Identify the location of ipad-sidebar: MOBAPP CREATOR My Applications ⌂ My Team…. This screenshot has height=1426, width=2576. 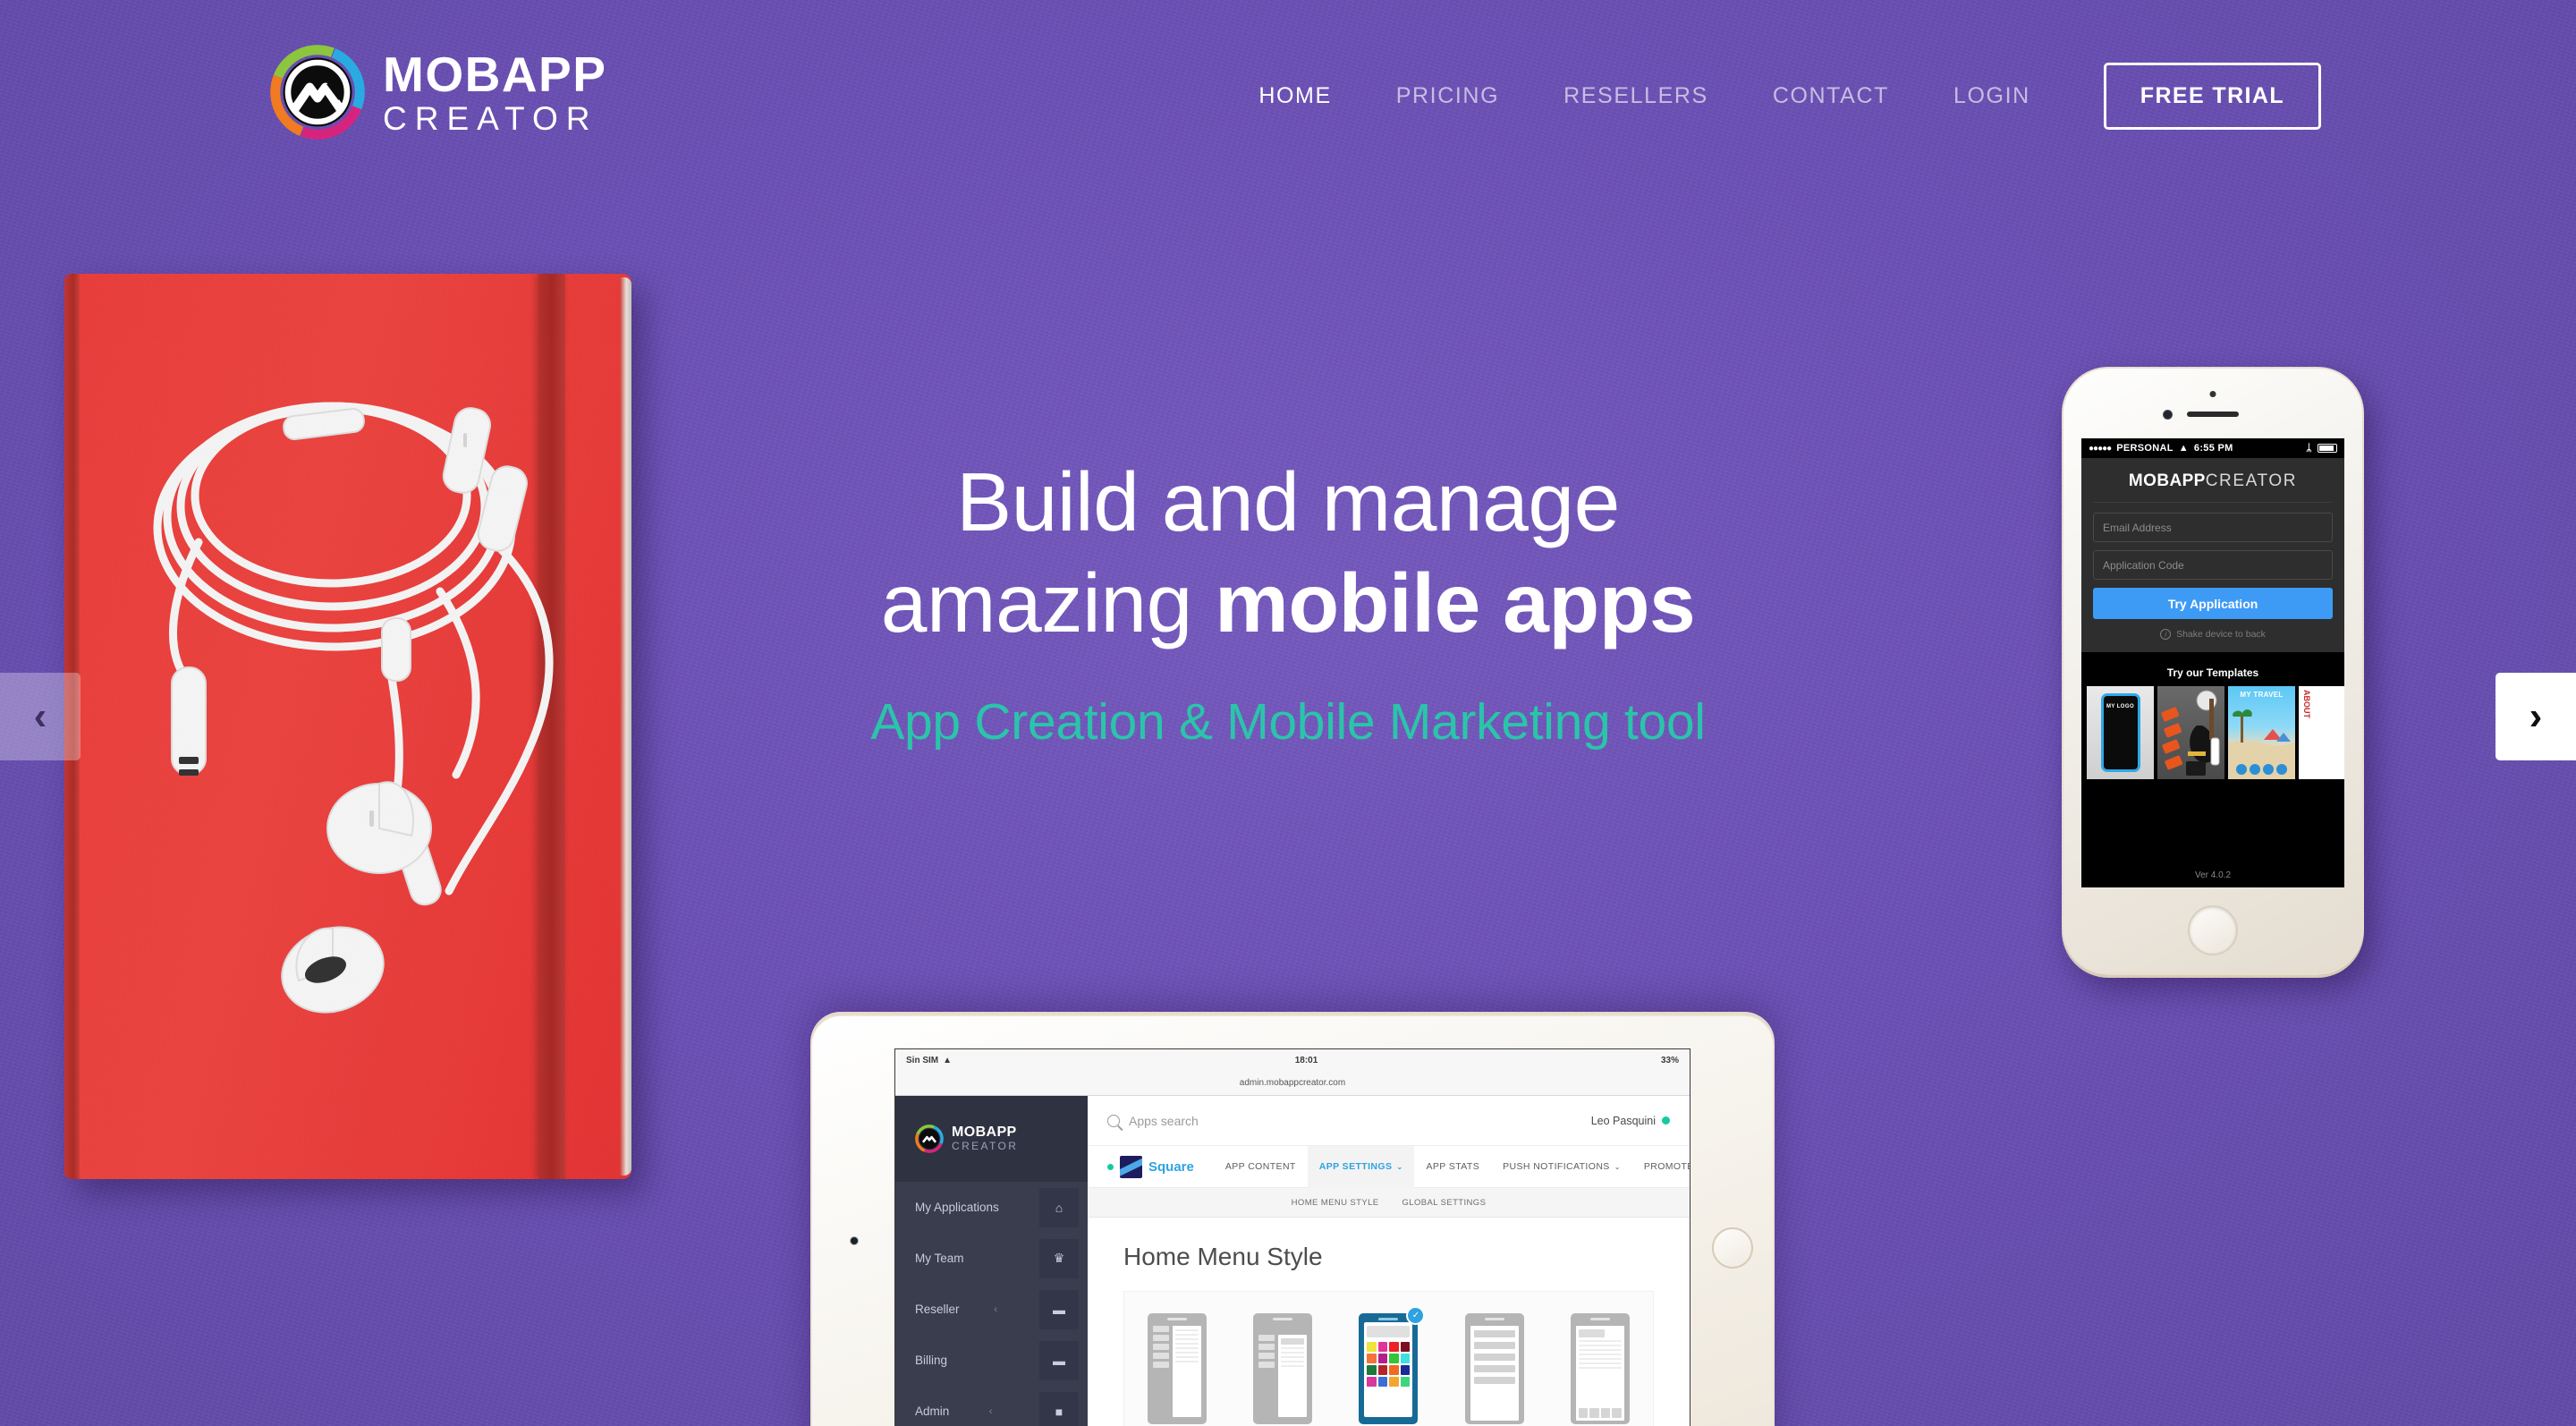
(991, 1261).